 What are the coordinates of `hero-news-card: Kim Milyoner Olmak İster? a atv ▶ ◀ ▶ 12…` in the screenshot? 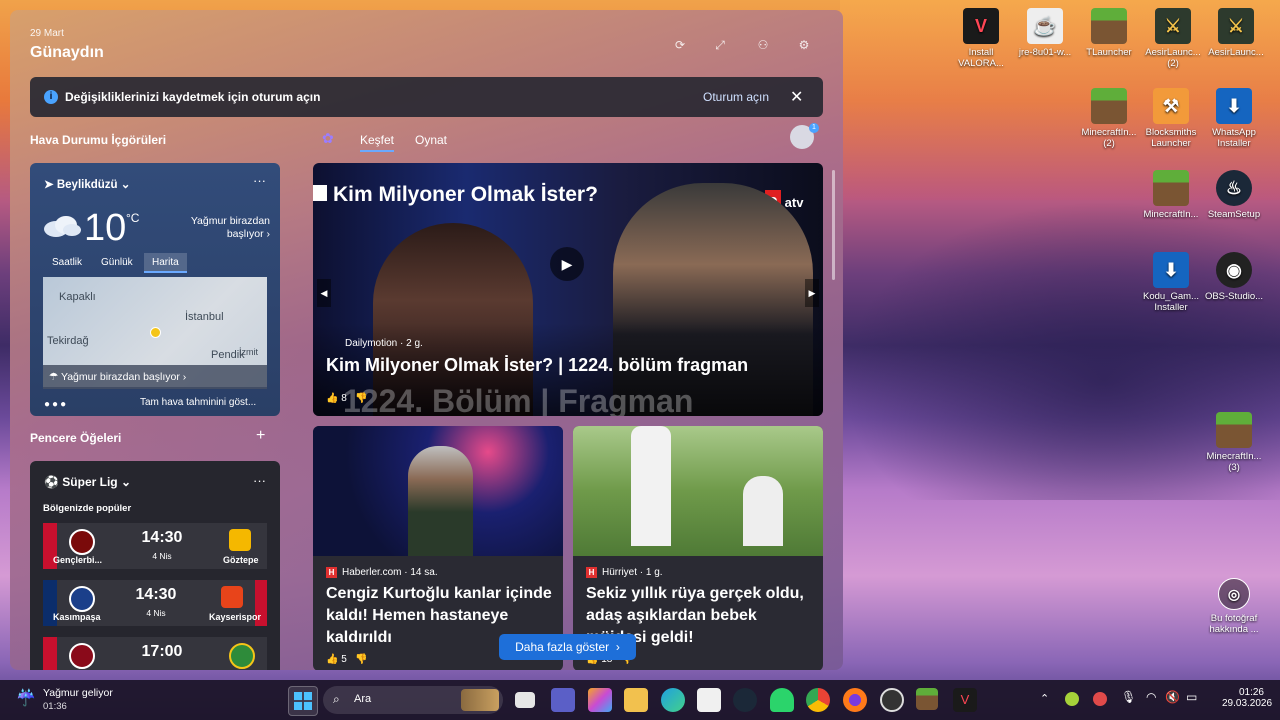 It's located at (568, 289).